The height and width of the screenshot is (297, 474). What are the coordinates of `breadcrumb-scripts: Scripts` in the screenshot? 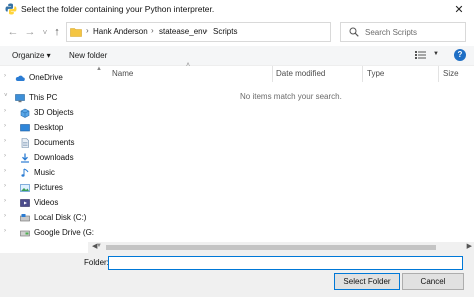 It's located at (225, 31).